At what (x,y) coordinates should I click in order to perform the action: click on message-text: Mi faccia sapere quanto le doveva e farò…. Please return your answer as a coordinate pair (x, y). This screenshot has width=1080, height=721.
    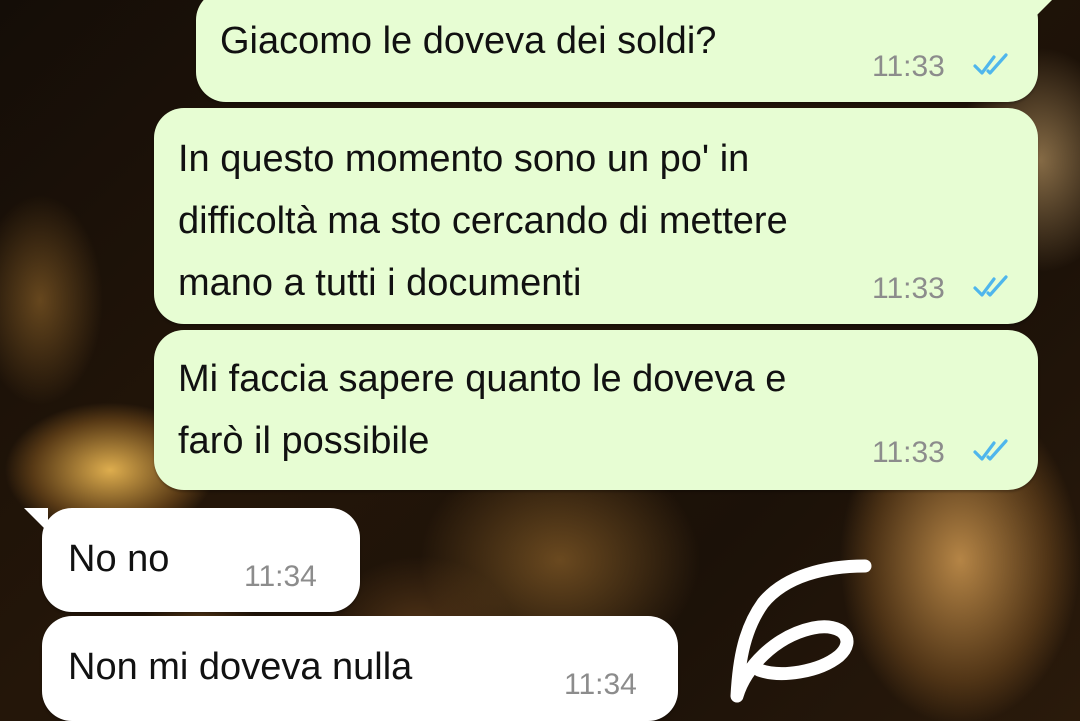
    Looking at the image, I should click on (482, 410).